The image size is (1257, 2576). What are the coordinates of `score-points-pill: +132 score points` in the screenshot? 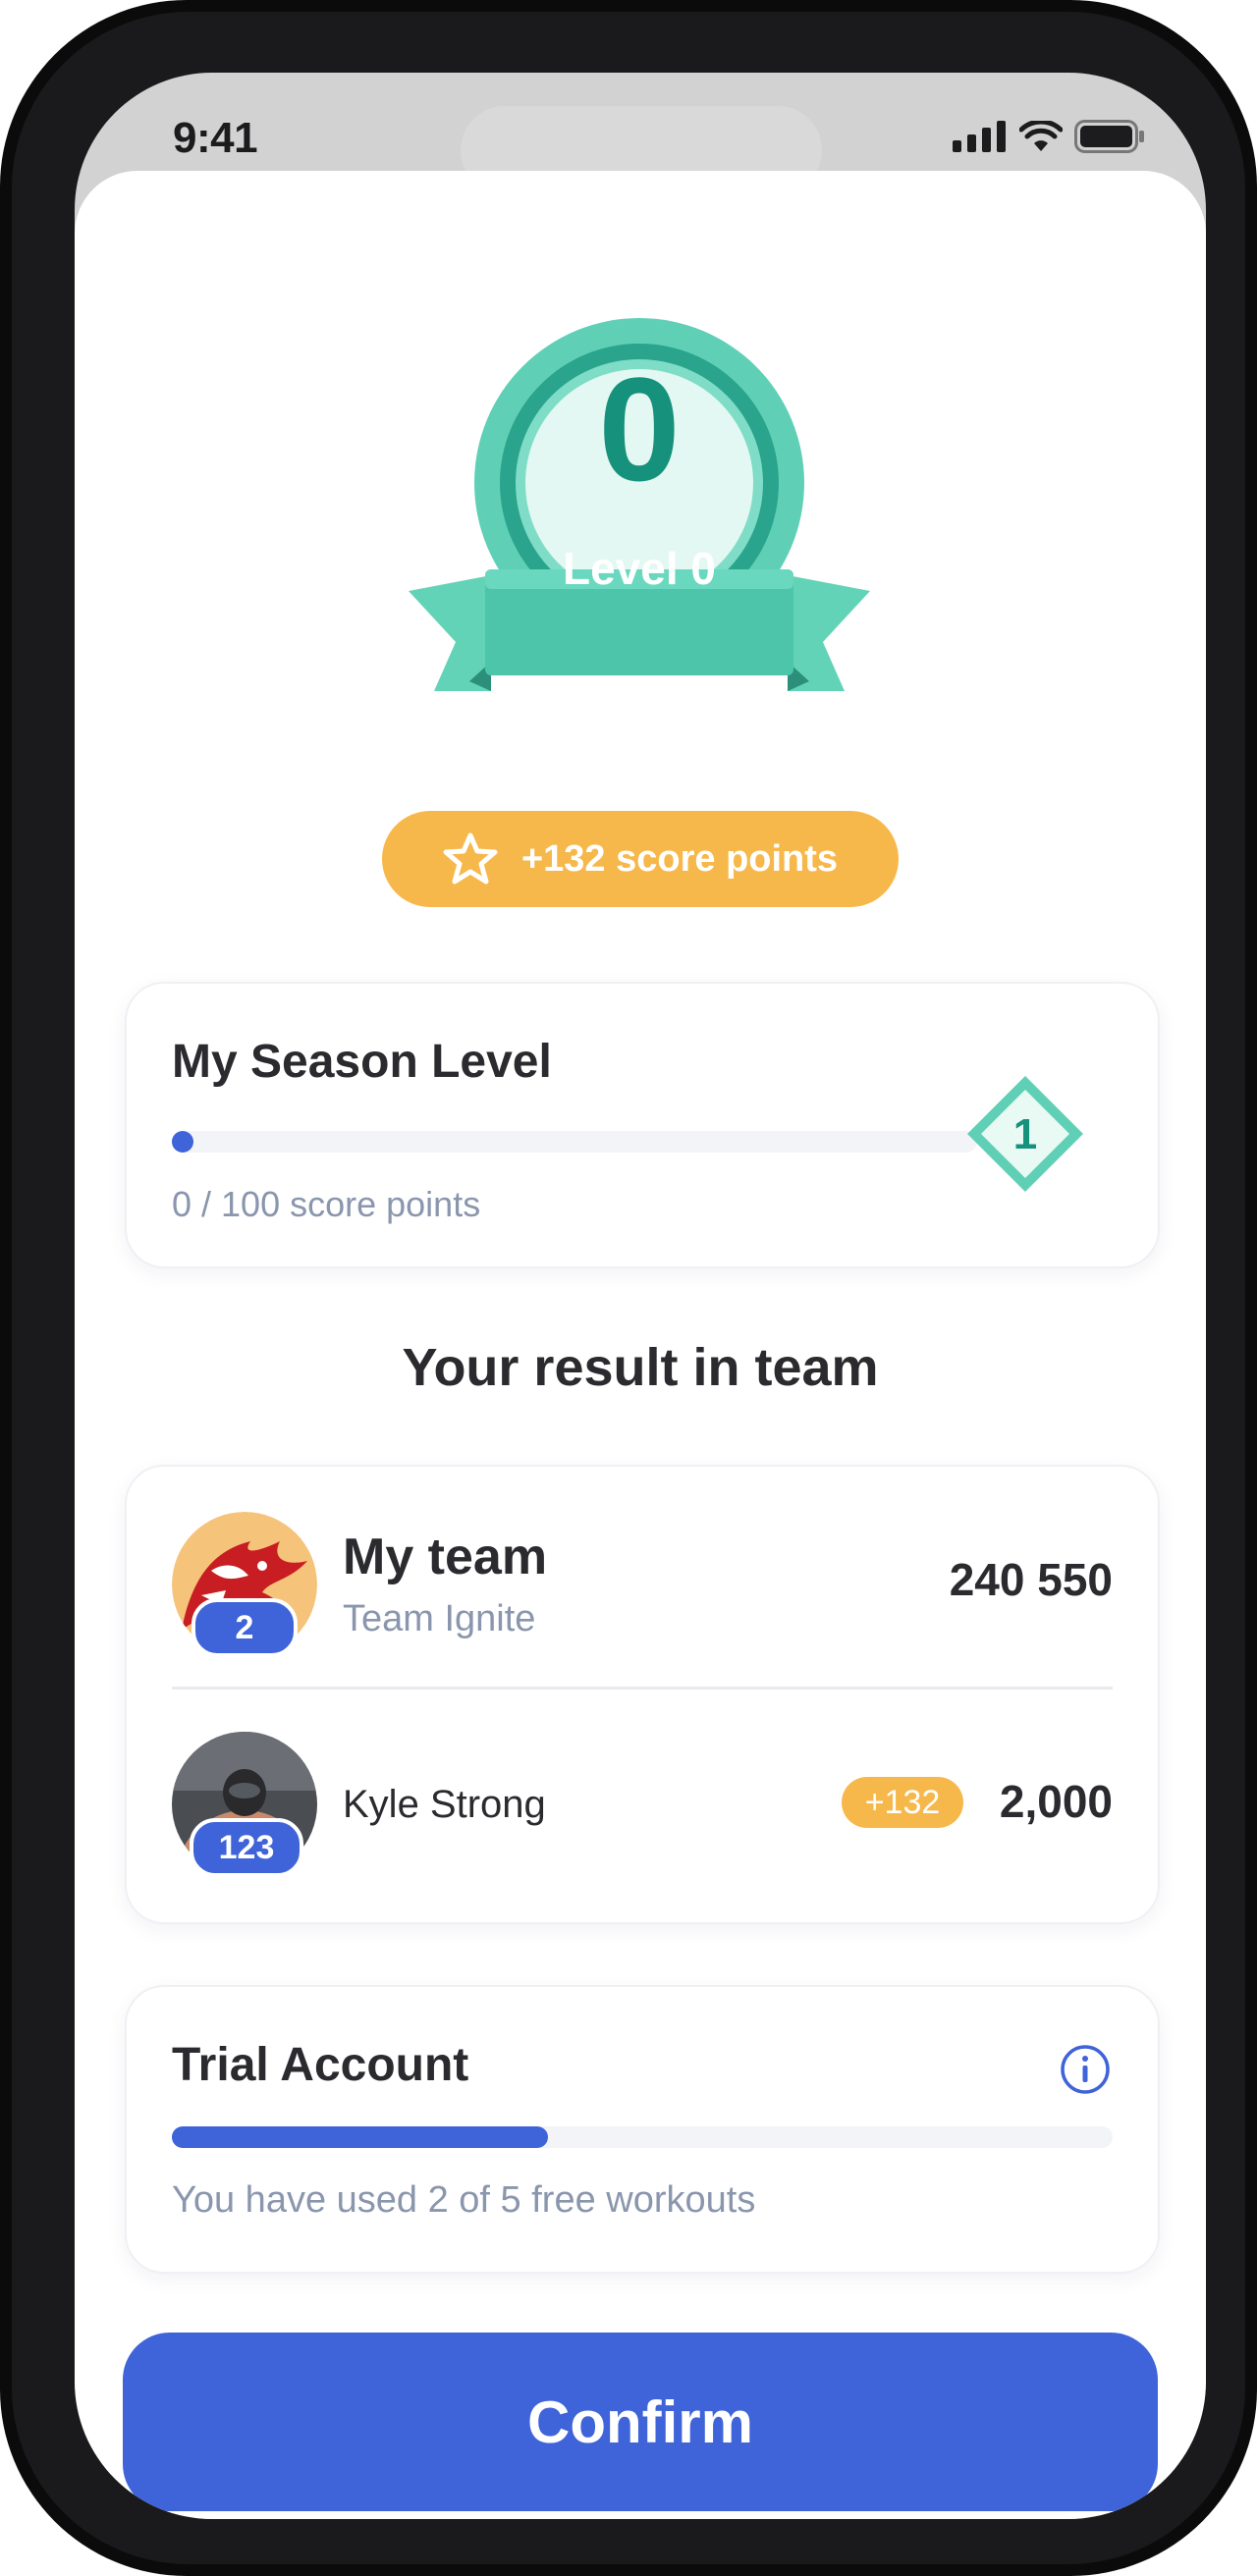 It's located at (640, 859).